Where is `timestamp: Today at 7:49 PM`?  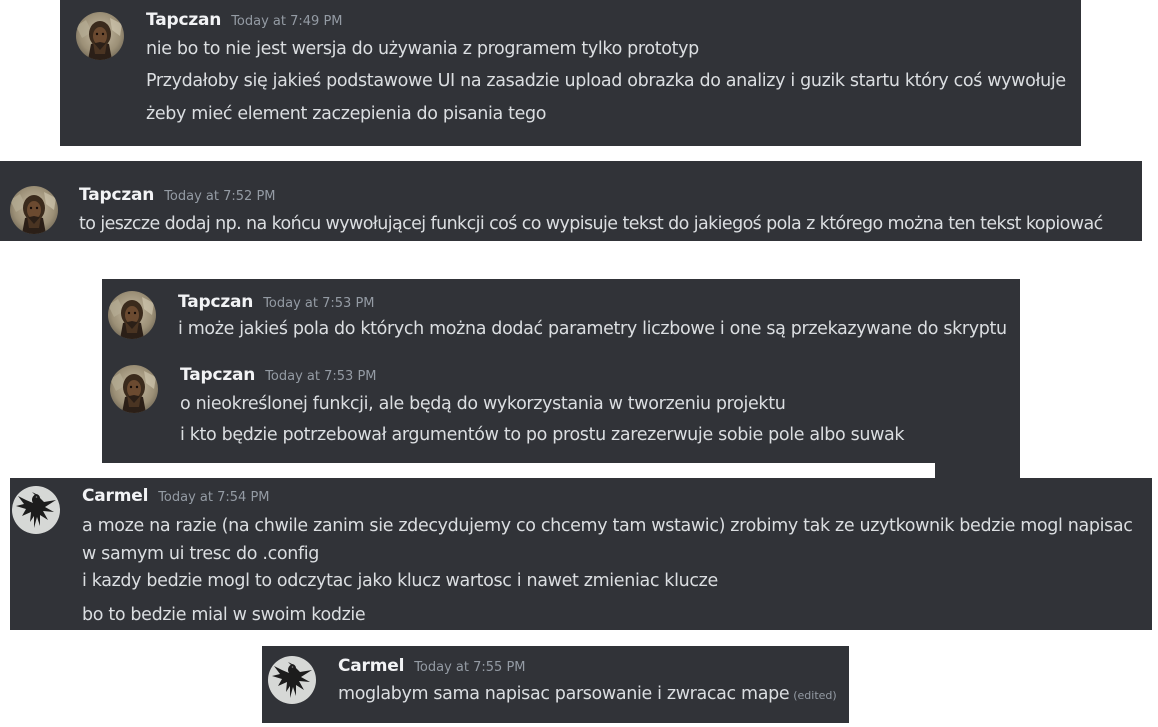
timestamp: Today at 7:49 PM is located at coordinates (286, 21).